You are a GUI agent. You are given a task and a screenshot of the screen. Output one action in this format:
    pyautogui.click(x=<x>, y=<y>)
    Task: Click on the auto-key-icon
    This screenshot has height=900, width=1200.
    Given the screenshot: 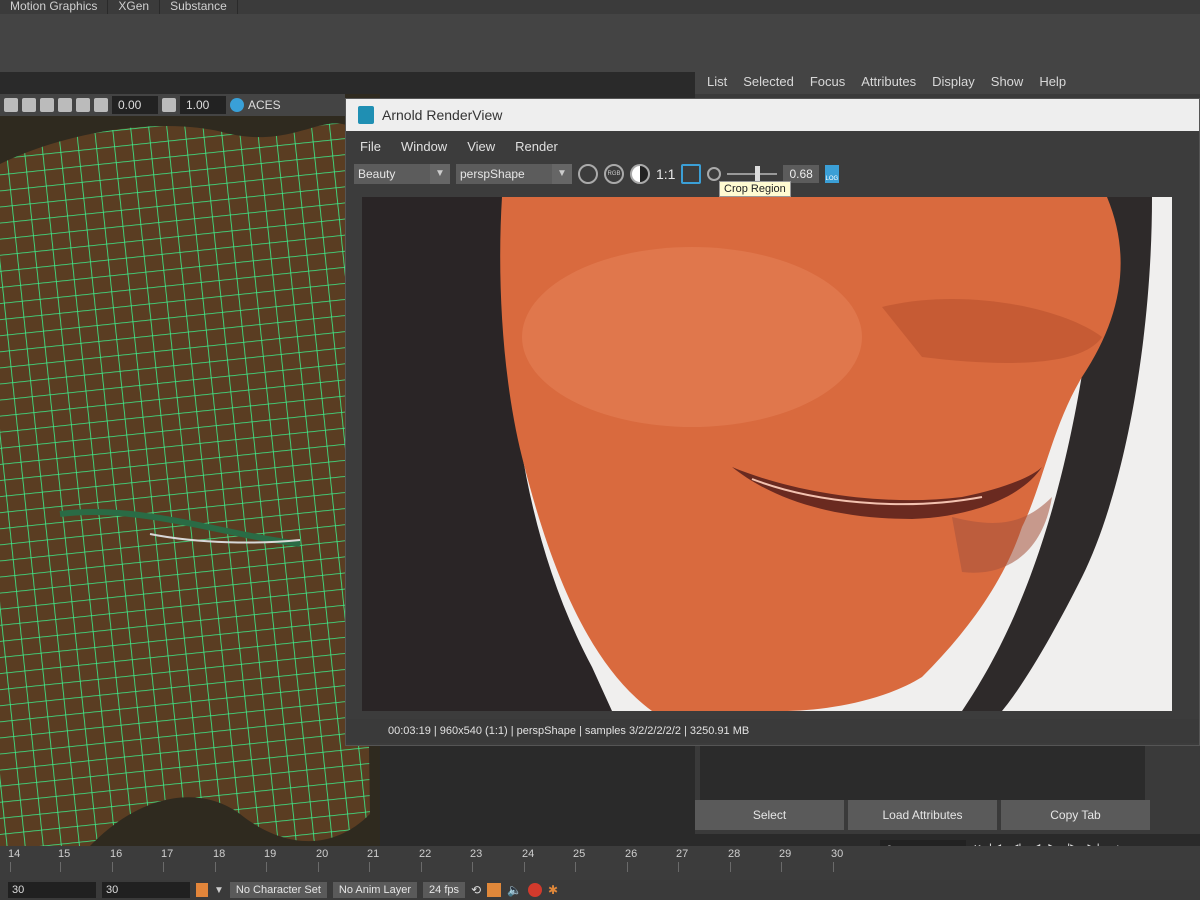 What is the action you would take?
    pyautogui.click(x=535, y=890)
    